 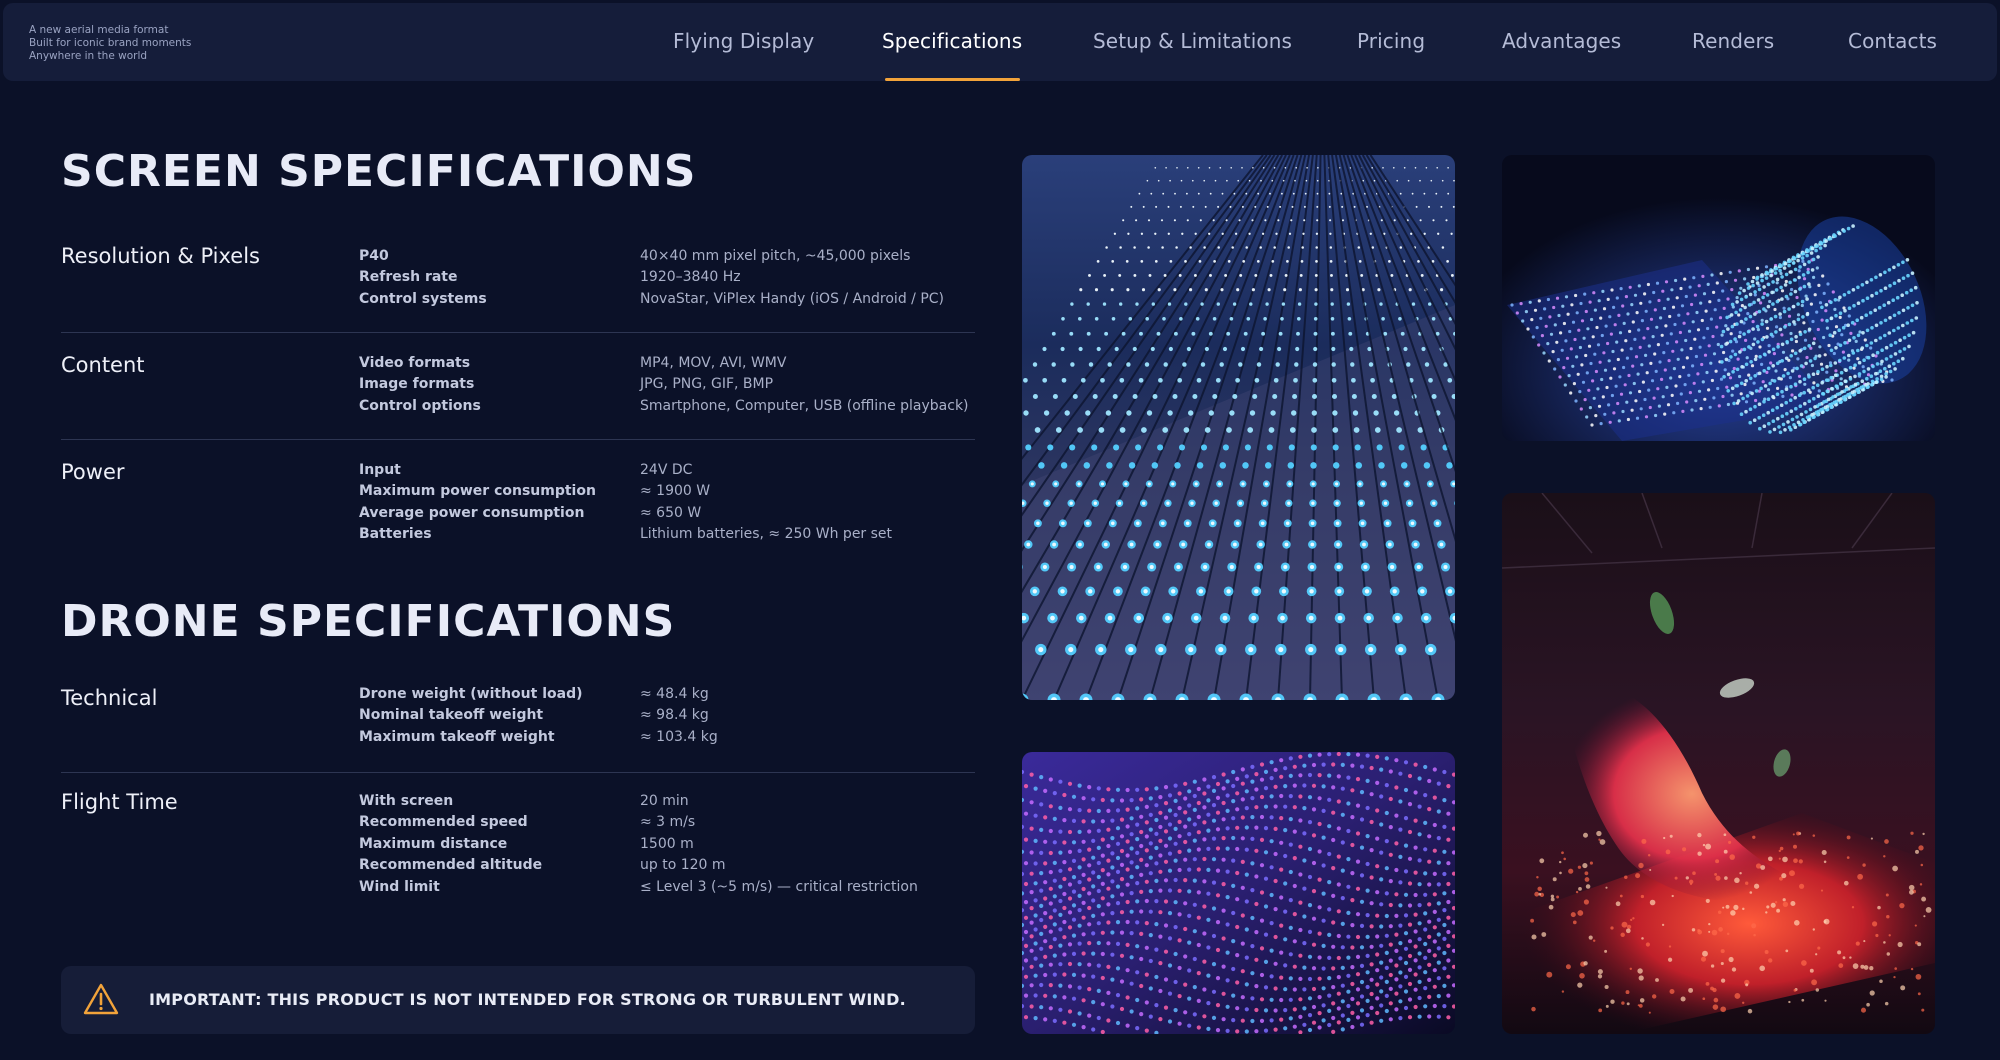 I want to click on spec-group-label: Content, so click(x=103, y=365).